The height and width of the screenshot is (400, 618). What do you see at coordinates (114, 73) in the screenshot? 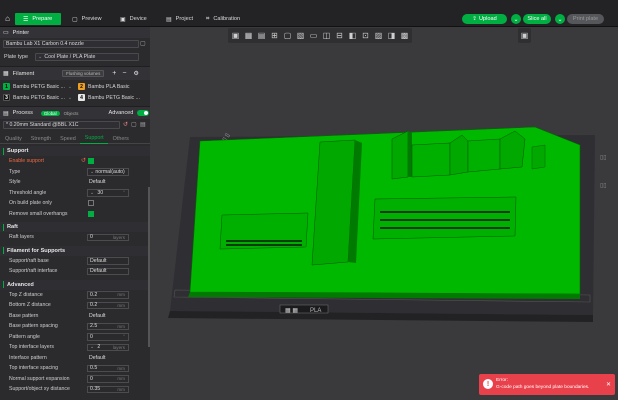
I see `add-icon: +` at bounding box center [114, 73].